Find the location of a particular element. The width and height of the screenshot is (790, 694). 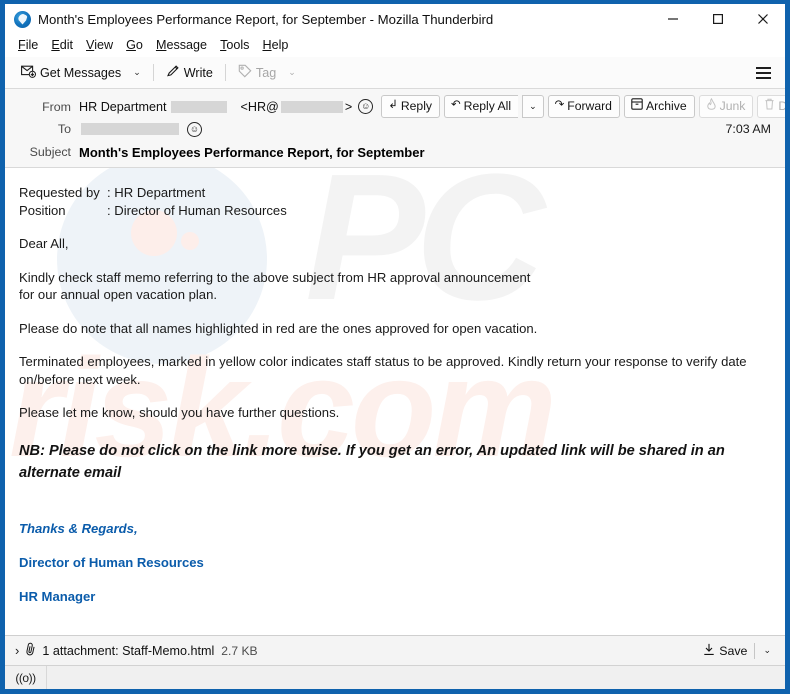

delete-label: Delete is located at coordinates (781, 106).